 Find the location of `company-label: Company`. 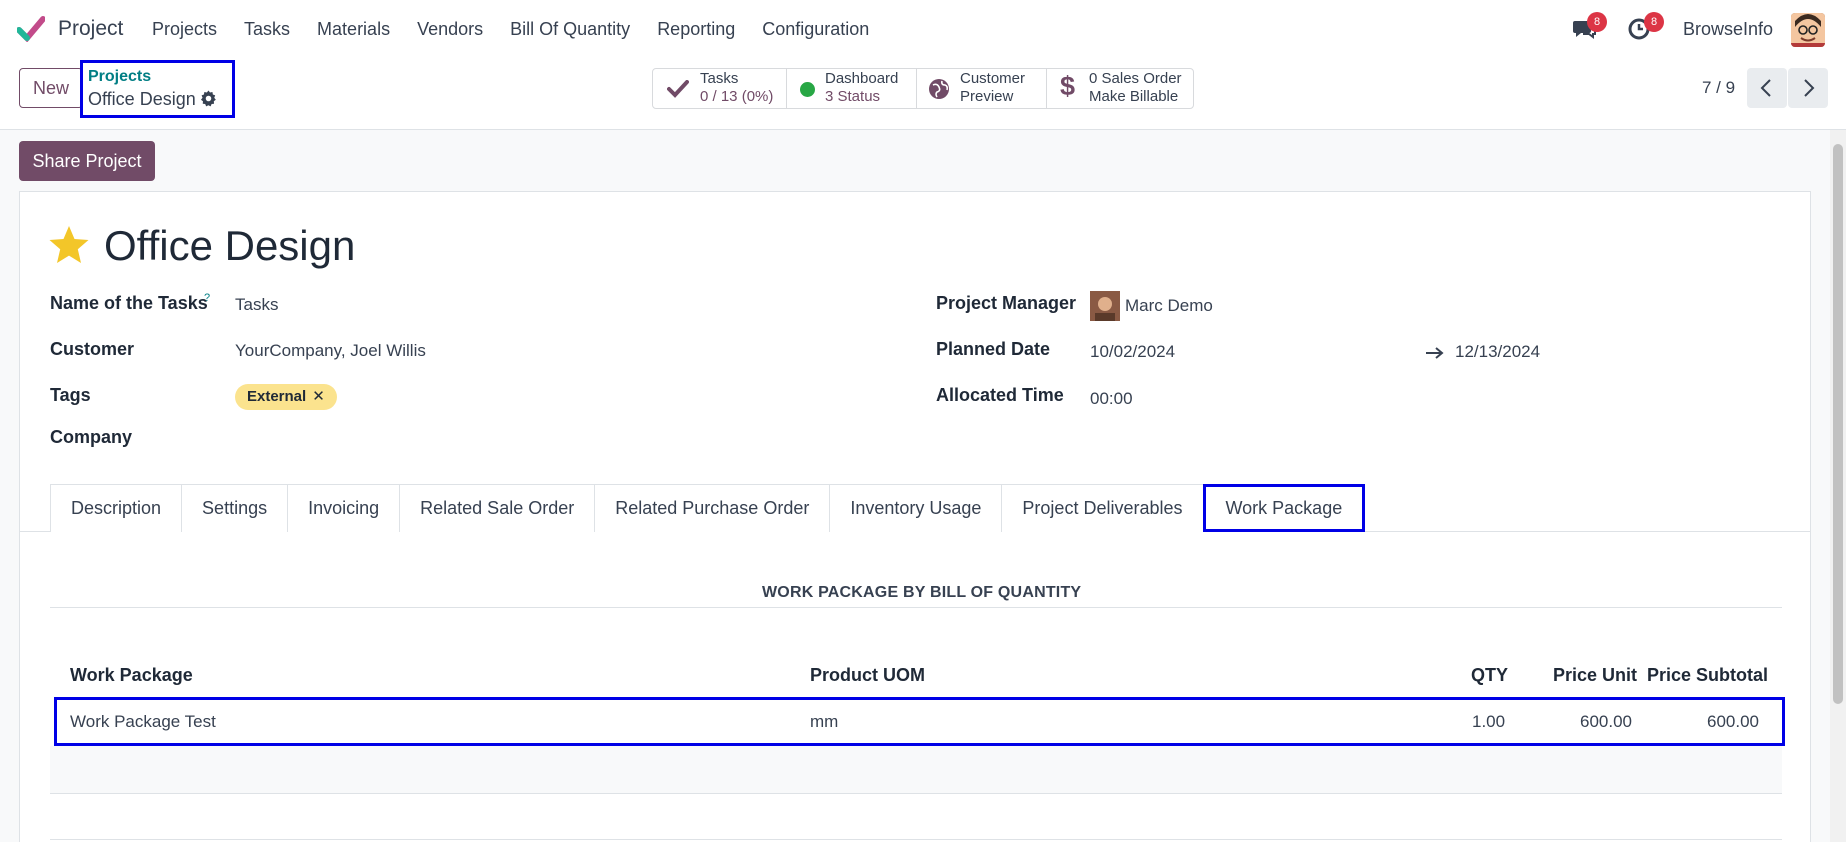

company-label: Company is located at coordinates (91, 437).